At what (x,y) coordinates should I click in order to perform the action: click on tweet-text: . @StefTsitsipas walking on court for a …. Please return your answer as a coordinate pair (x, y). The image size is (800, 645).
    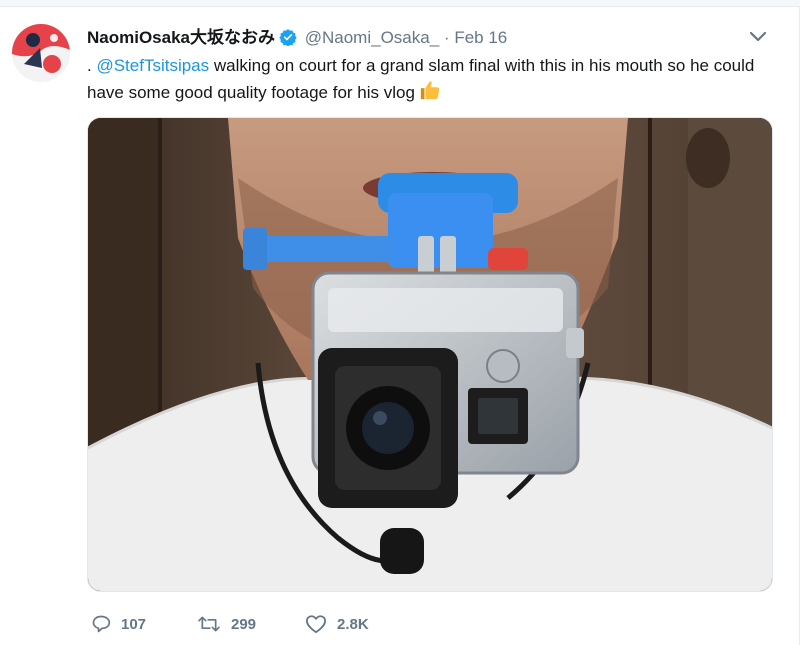
    Looking at the image, I should click on (432, 80).